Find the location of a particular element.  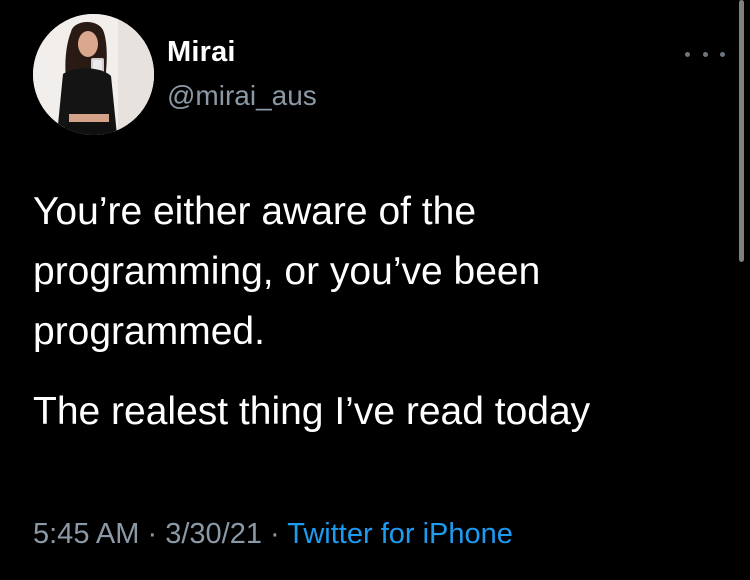

tweet-text-comment: The realest thing I’ve read today is located at coordinates (312, 411).